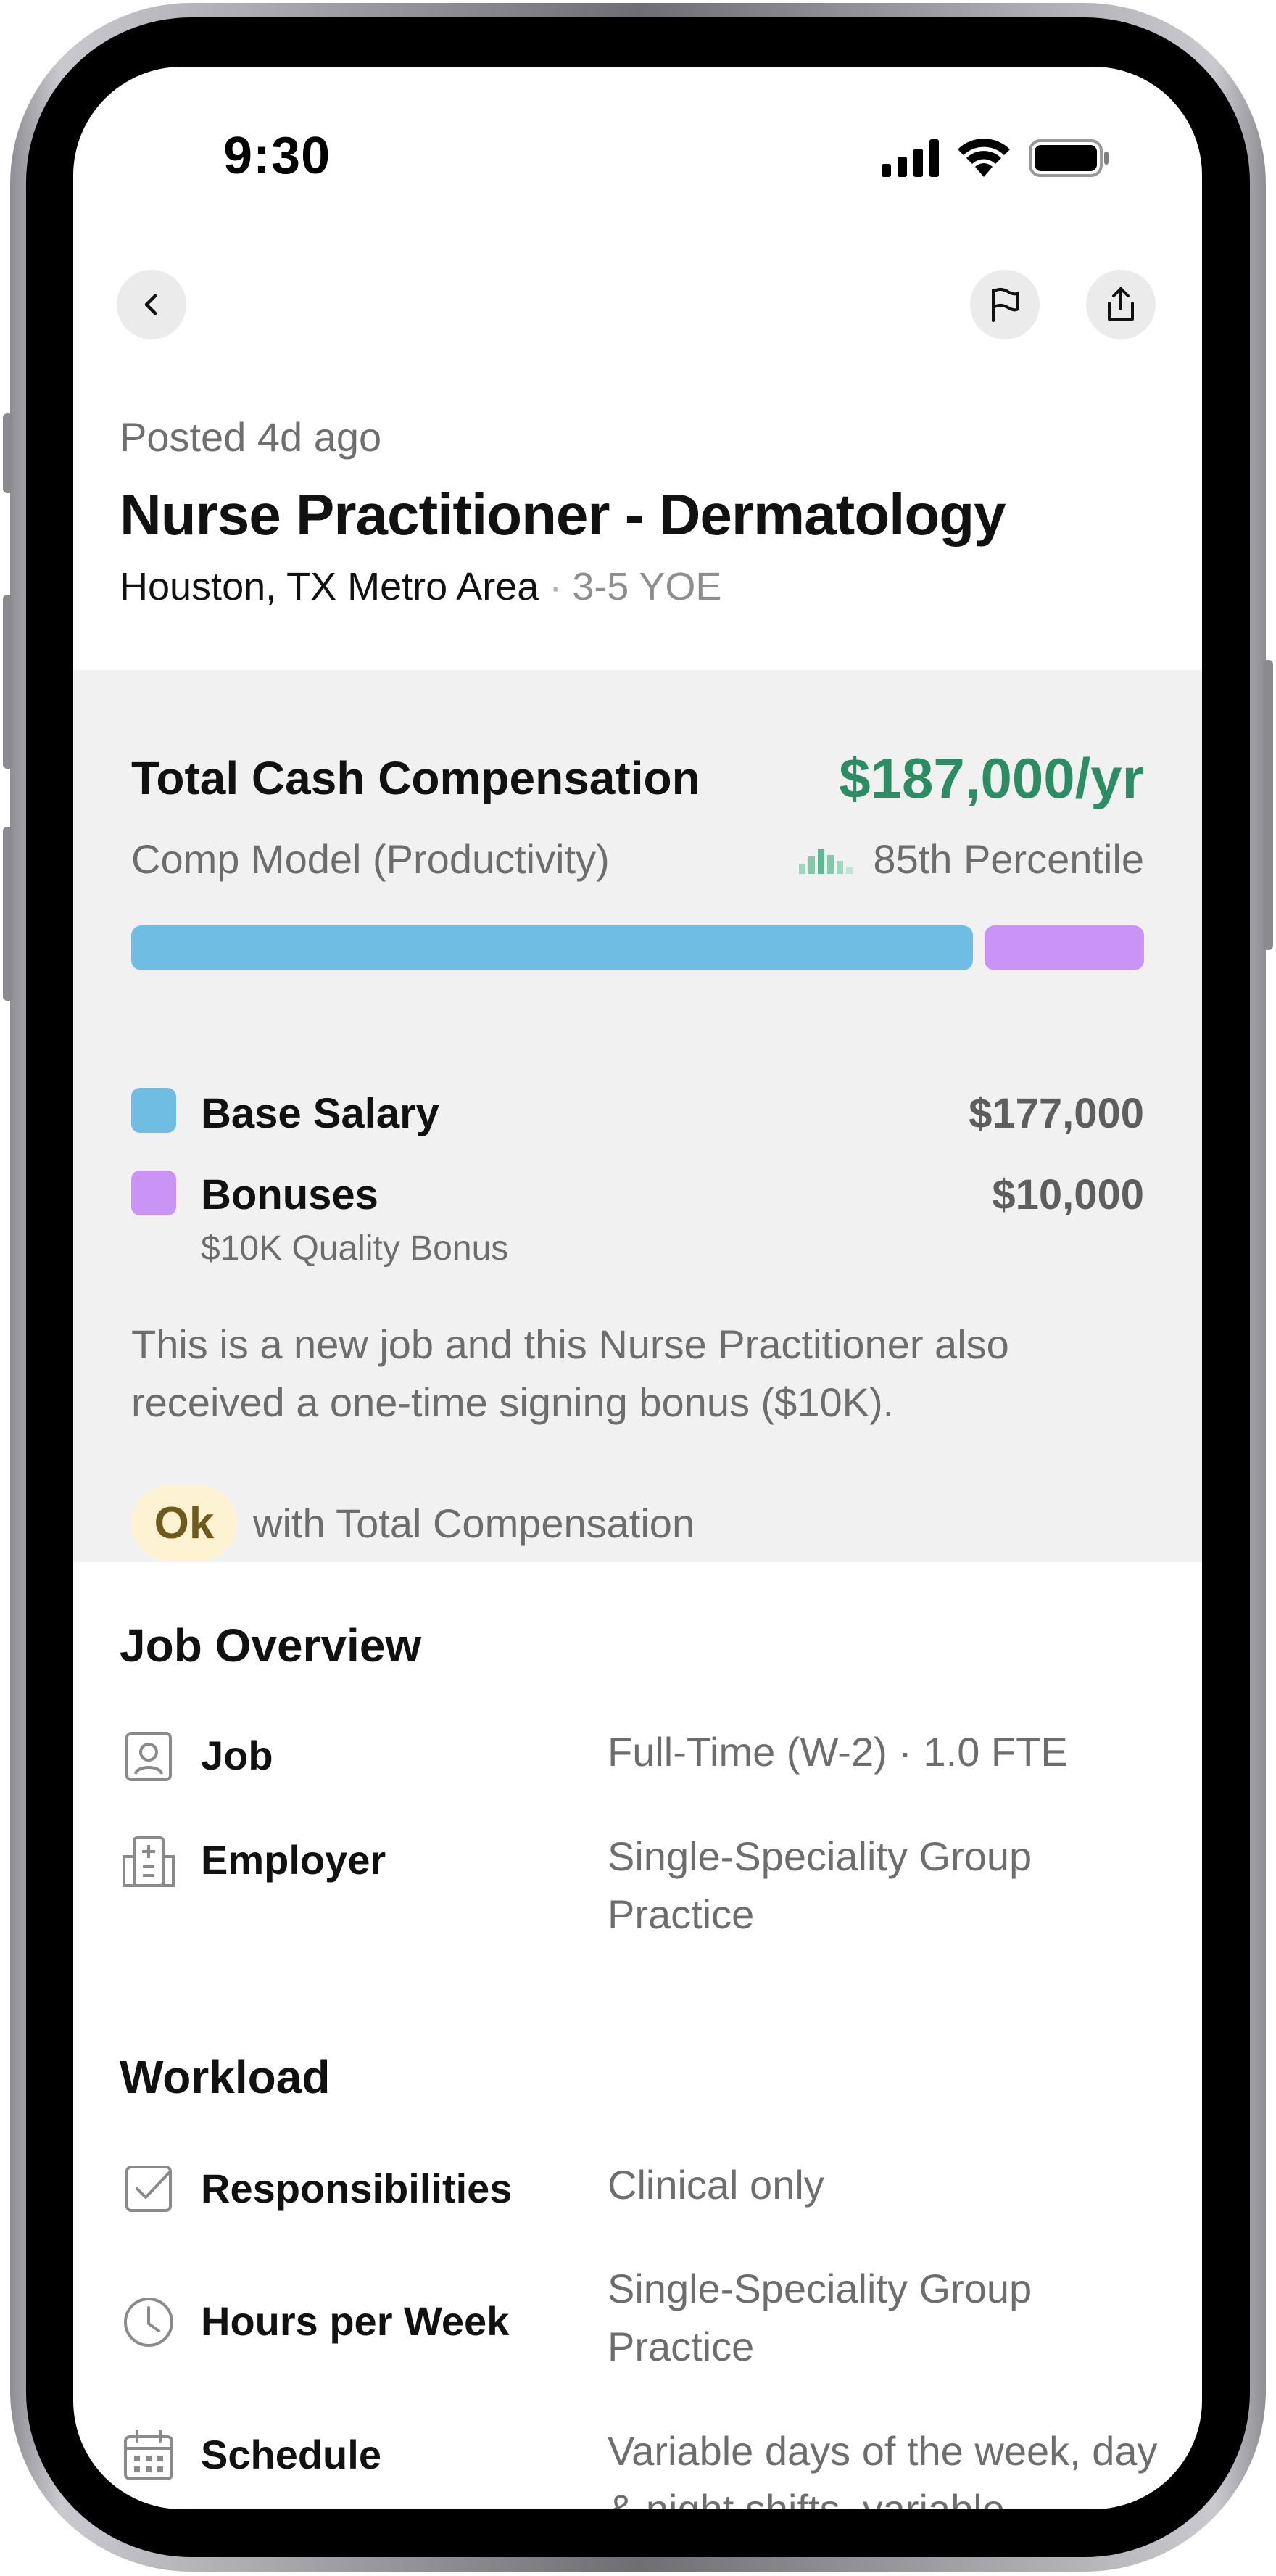  What do you see at coordinates (1064, 947) in the screenshot?
I see `bonuses-bar-segment` at bounding box center [1064, 947].